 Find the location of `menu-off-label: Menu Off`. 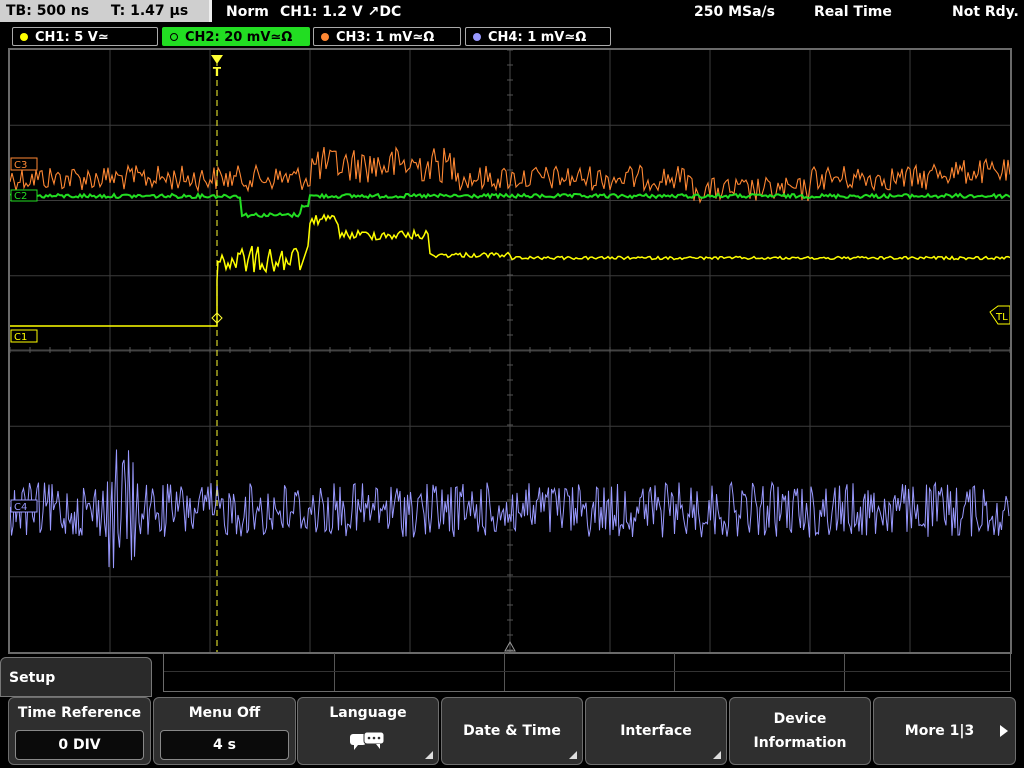

menu-off-label: Menu Off is located at coordinates (224, 713).